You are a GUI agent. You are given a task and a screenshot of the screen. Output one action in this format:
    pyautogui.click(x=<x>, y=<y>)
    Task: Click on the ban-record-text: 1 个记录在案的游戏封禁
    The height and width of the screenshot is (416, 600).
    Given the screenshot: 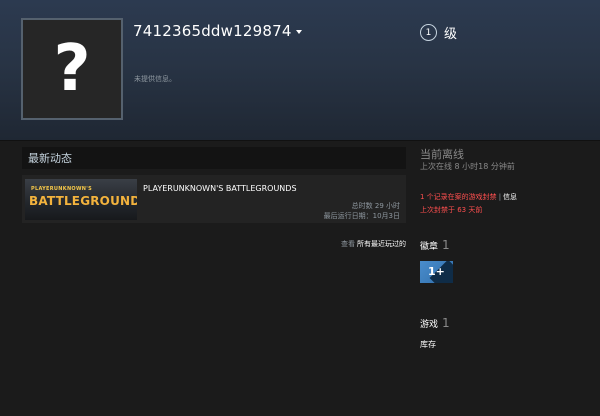 What is the action you would take?
    pyautogui.click(x=458, y=197)
    